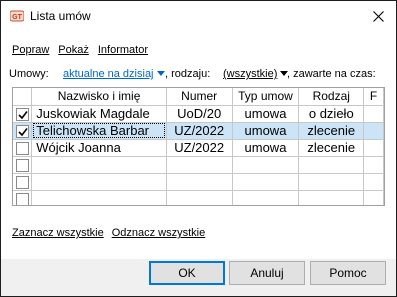  I want to click on menu-item-popraw: Popraw, so click(30, 50).